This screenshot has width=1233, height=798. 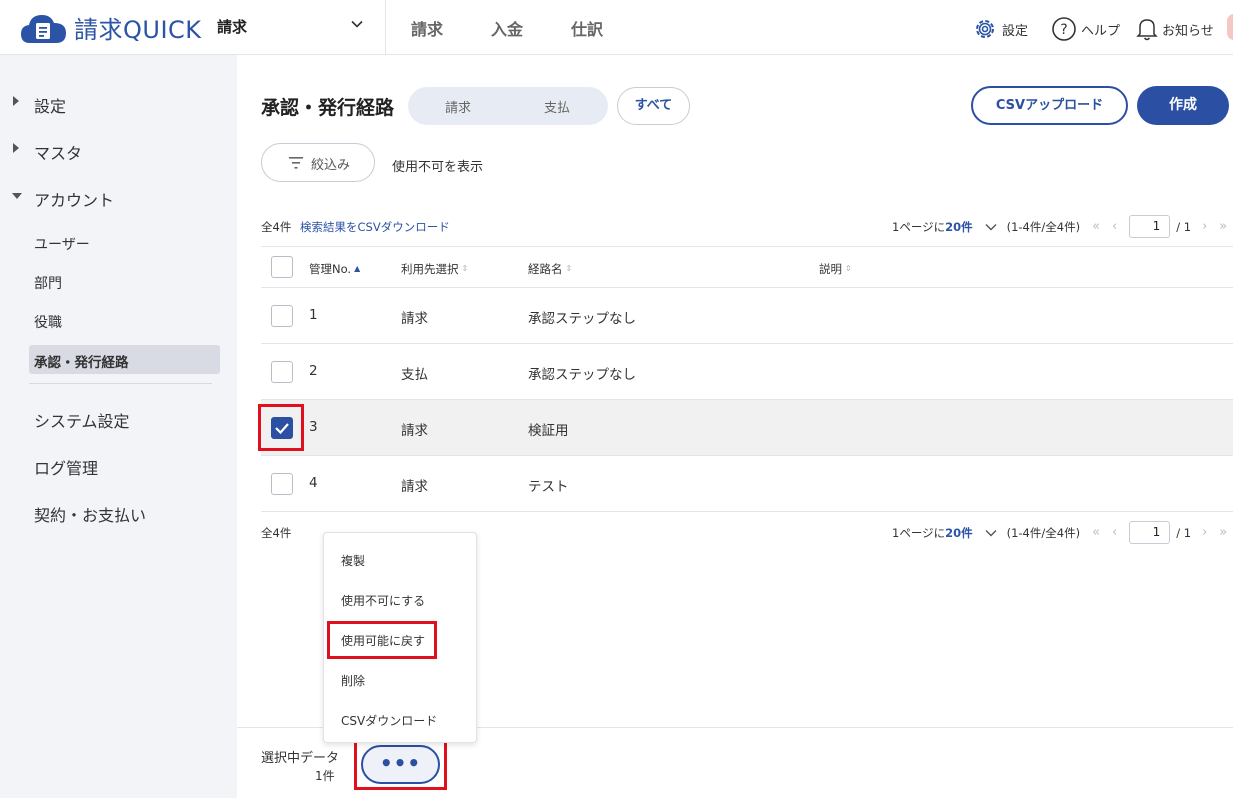 What do you see at coordinates (582, 319) in the screenshot?
I see `cell-route-name: 承認ステップなし` at bounding box center [582, 319].